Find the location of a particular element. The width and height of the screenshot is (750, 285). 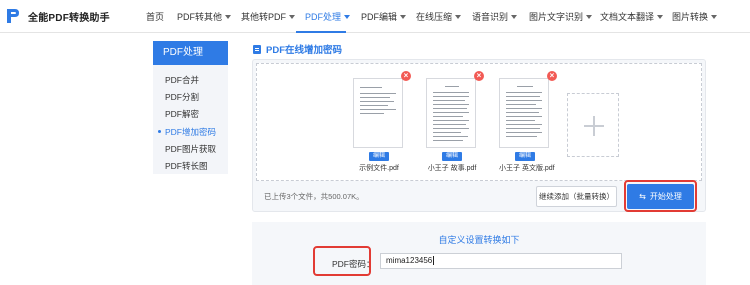

active-nav-indicator is located at coordinates (321, 32).